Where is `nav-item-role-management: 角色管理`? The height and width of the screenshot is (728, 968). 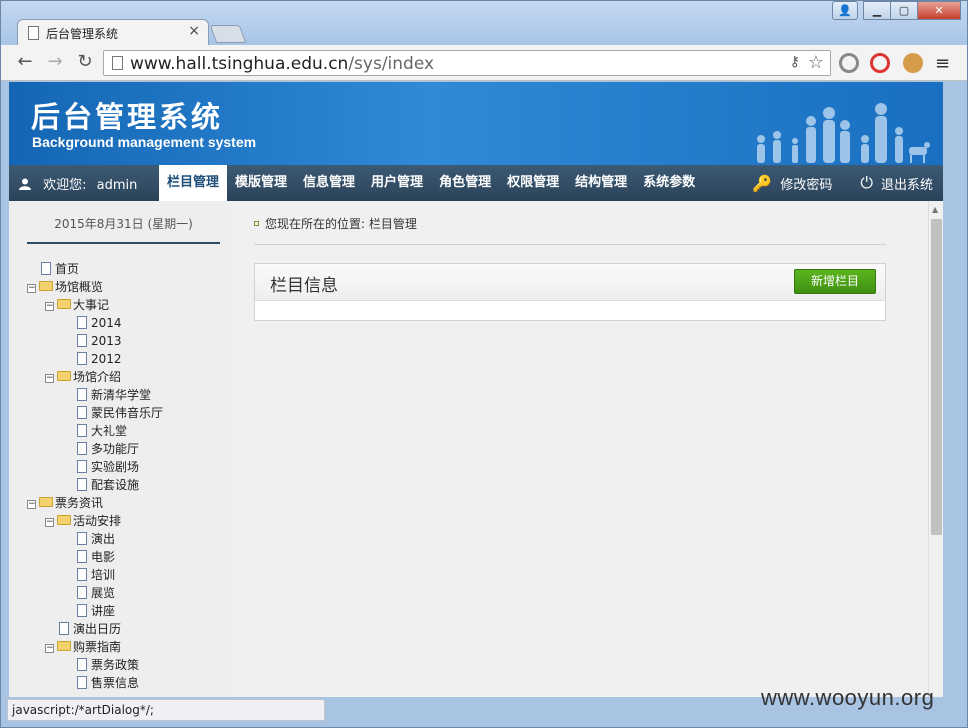
nav-item-role-management: 角色管理 is located at coordinates (465, 183).